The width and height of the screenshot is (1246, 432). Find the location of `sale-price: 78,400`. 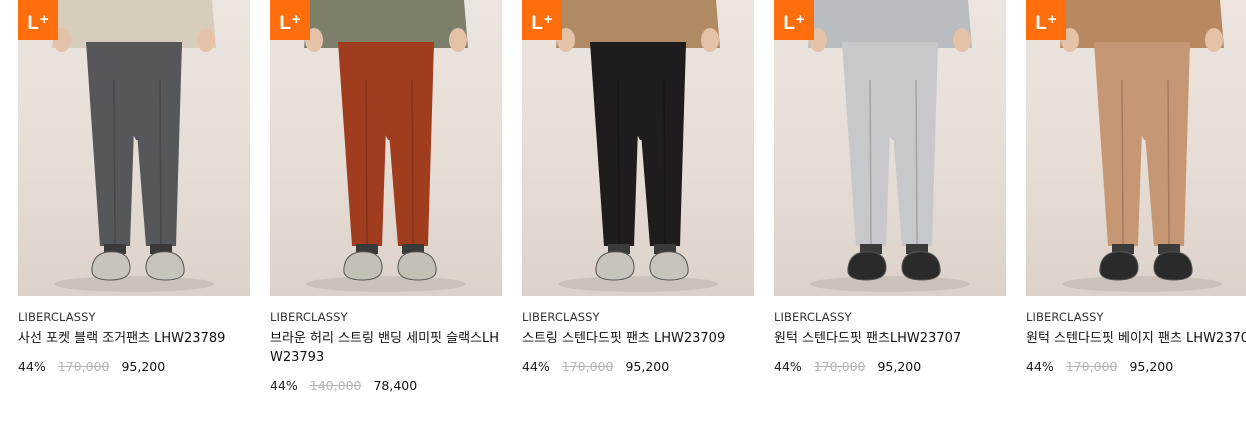

sale-price: 78,400 is located at coordinates (395, 385).